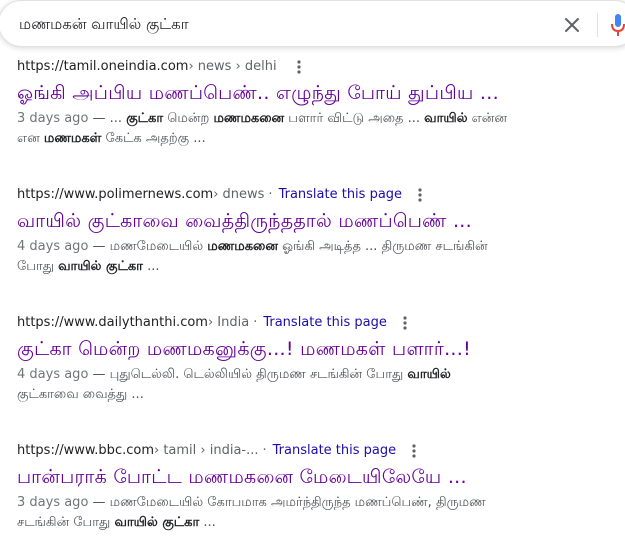 The image size is (625, 541). I want to click on snippet-text: ஓங்கி அடித்த ... திருமண சடங்கின், so click(382, 246).